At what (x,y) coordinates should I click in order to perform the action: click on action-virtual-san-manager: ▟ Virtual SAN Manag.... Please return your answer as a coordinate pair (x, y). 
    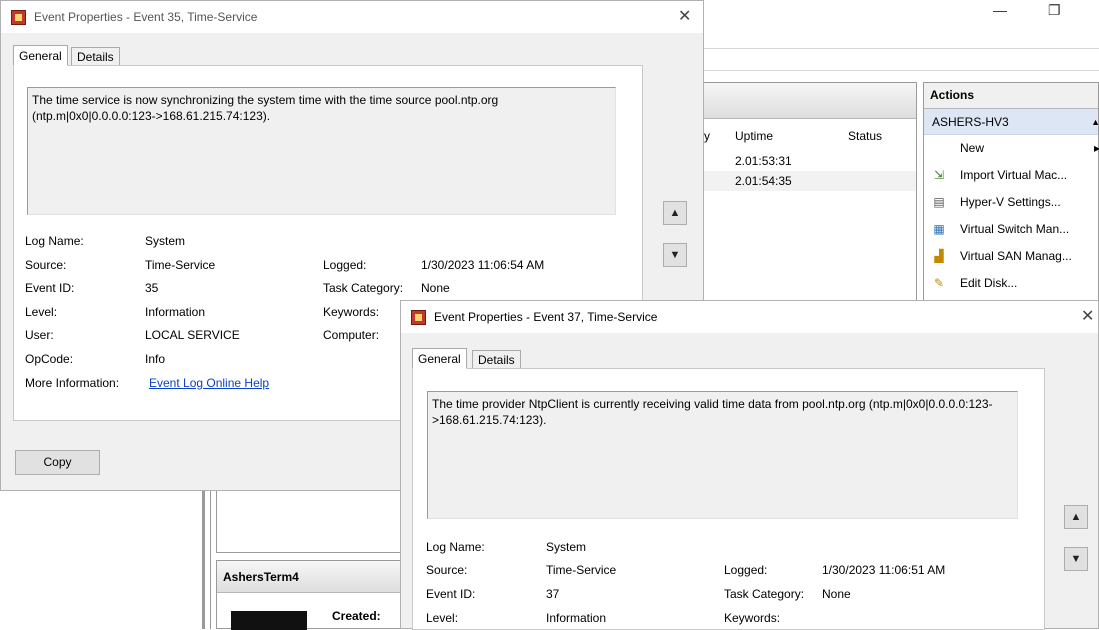
    Looking at the image, I should click on (1011, 256).